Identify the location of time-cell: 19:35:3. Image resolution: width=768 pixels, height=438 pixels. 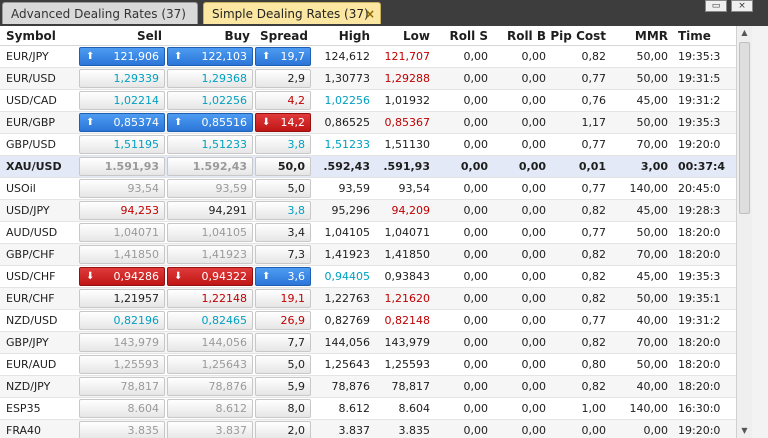
(699, 122).